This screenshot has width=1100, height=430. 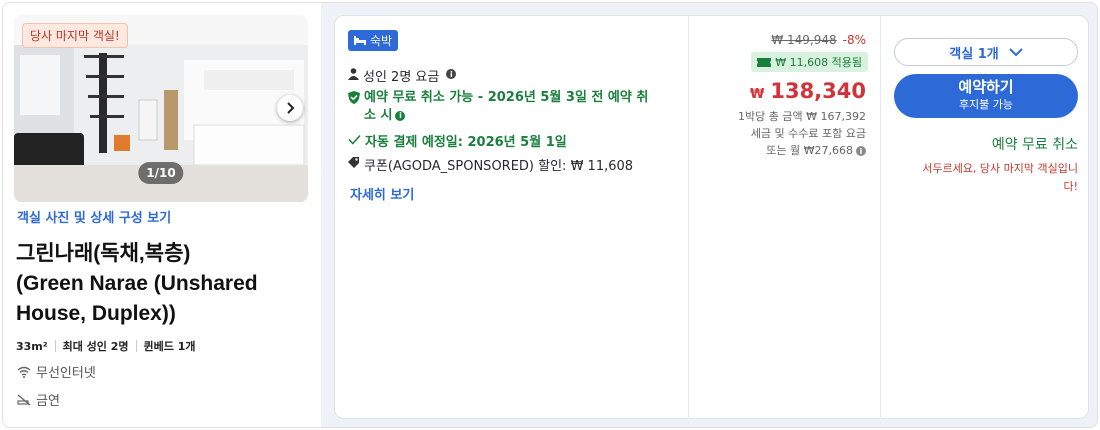 I want to click on wifi-icon, so click(x=24, y=372).